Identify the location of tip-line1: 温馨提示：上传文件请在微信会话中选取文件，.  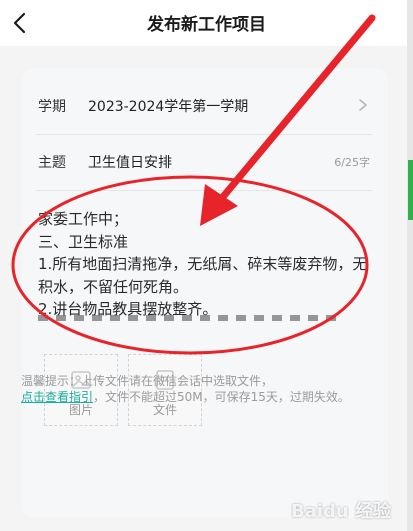
(147, 381).